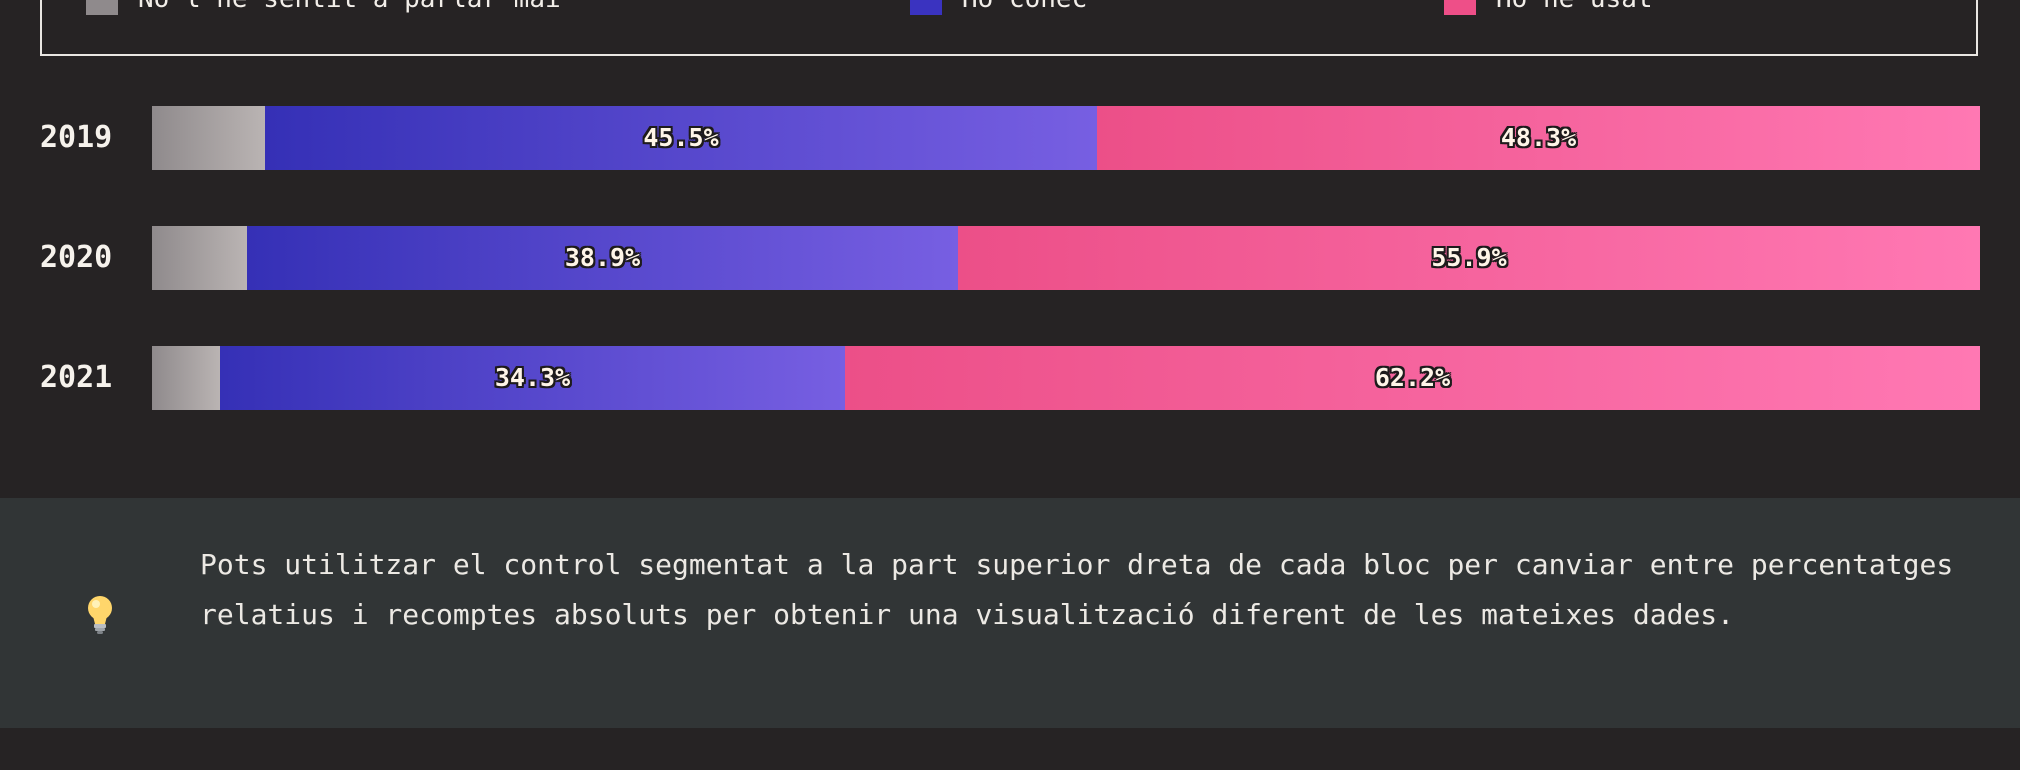 The height and width of the screenshot is (770, 2020). Describe the element at coordinates (102, 7) in the screenshot. I see `legend-swatch-not-heard` at that location.